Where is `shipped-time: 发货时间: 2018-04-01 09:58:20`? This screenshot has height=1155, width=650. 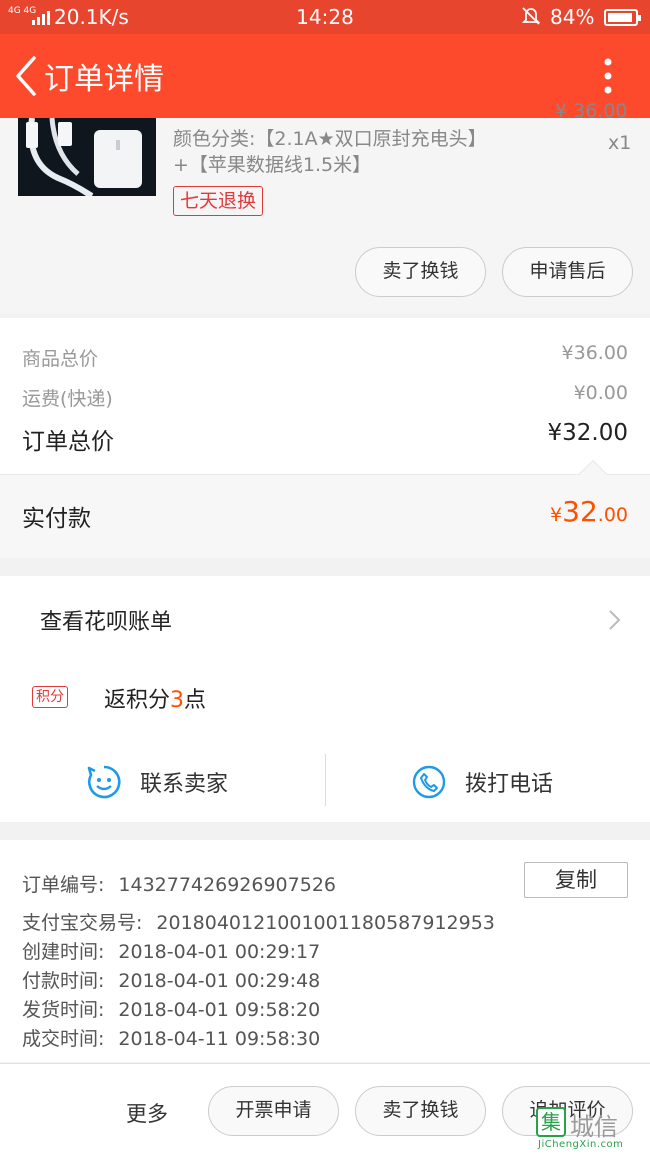 shipped-time: 发货时间: 2018-04-01 09:58:20 is located at coordinates (171, 1008).